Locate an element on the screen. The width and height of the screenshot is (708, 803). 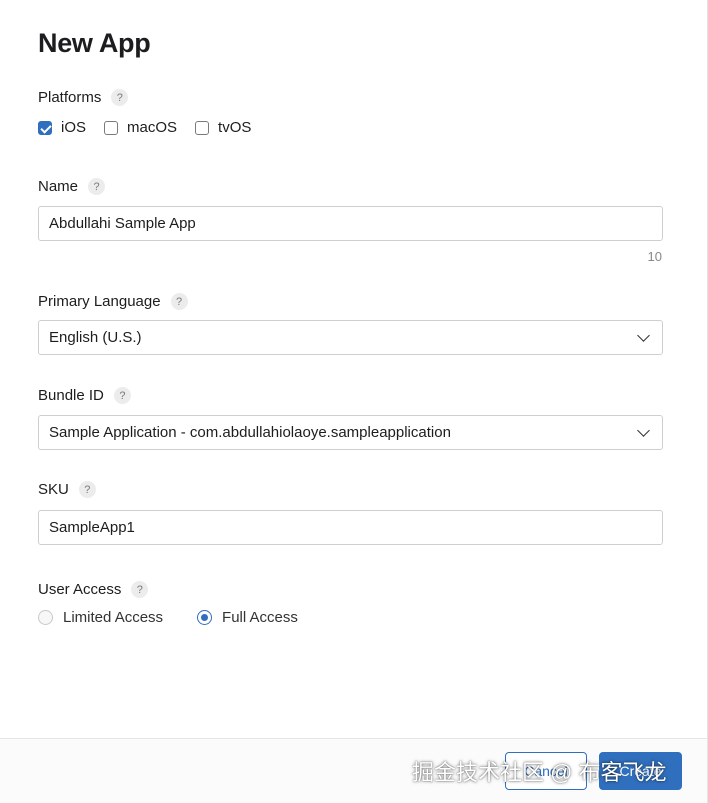
name-help-icon: ? is located at coordinates (97, 186).